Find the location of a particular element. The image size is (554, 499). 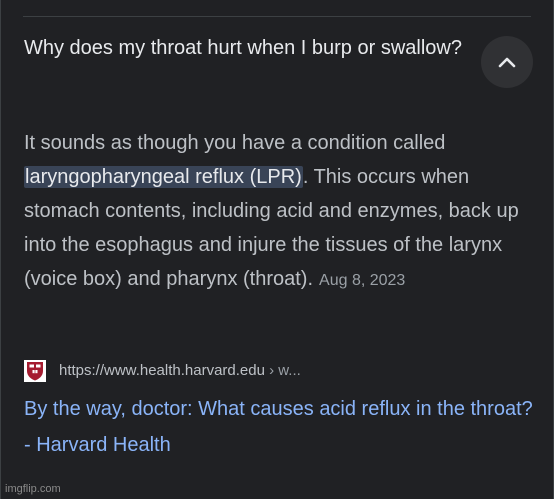

watermark-text: imgflip.com is located at coordinates (33, 489).